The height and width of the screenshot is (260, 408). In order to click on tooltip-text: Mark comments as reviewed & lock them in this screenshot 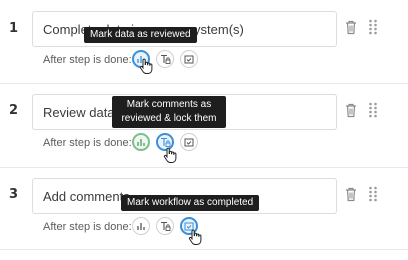, I will do `click(169, 111)`.